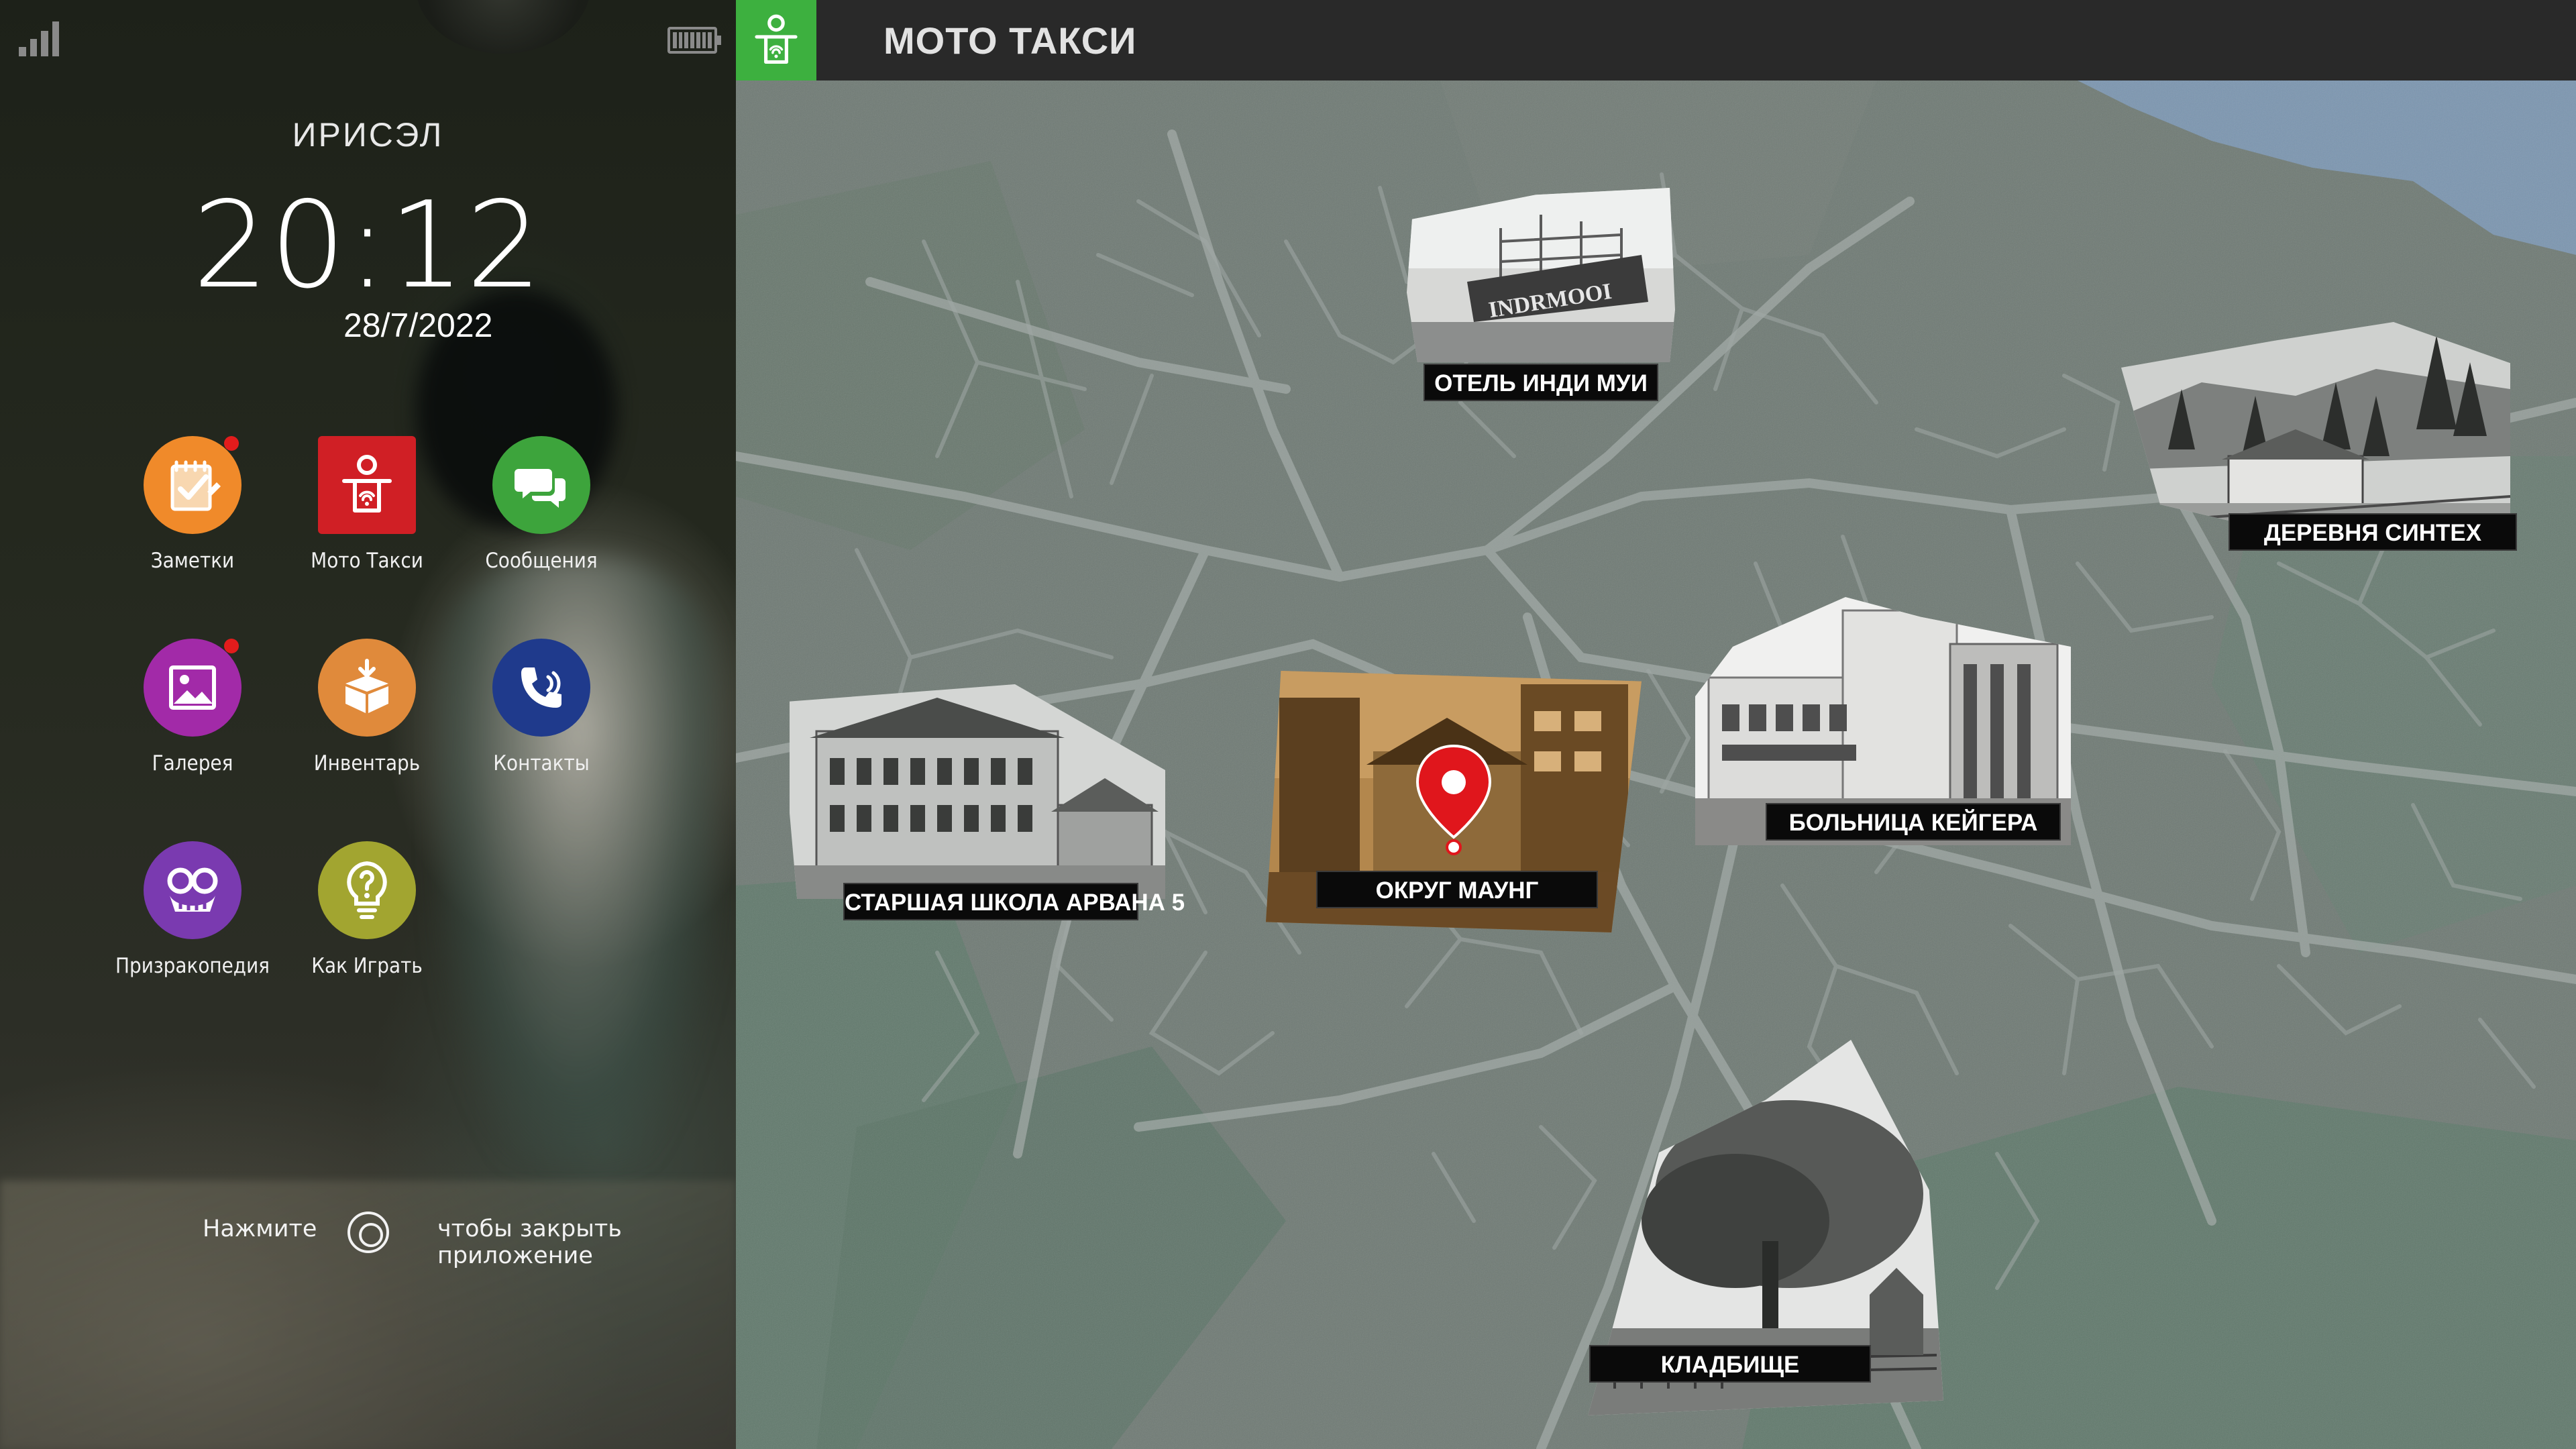 The height and width of the screenshot is (1449, 2576). What do you see at coordinates (541, 688) in the screenshot?
I see `phone-icon` at bounding box center [541, 688].